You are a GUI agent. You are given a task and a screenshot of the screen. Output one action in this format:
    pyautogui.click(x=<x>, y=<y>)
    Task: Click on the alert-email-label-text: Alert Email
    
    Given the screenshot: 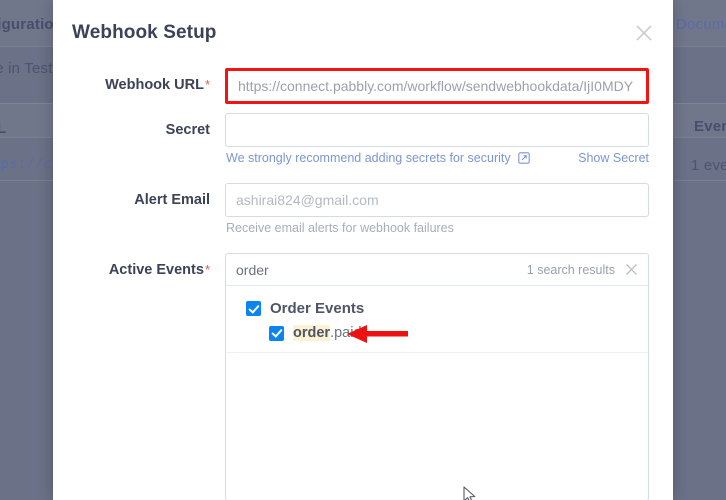 What is the action you would take?
    pyautogui.click(x=172, y=200)
    